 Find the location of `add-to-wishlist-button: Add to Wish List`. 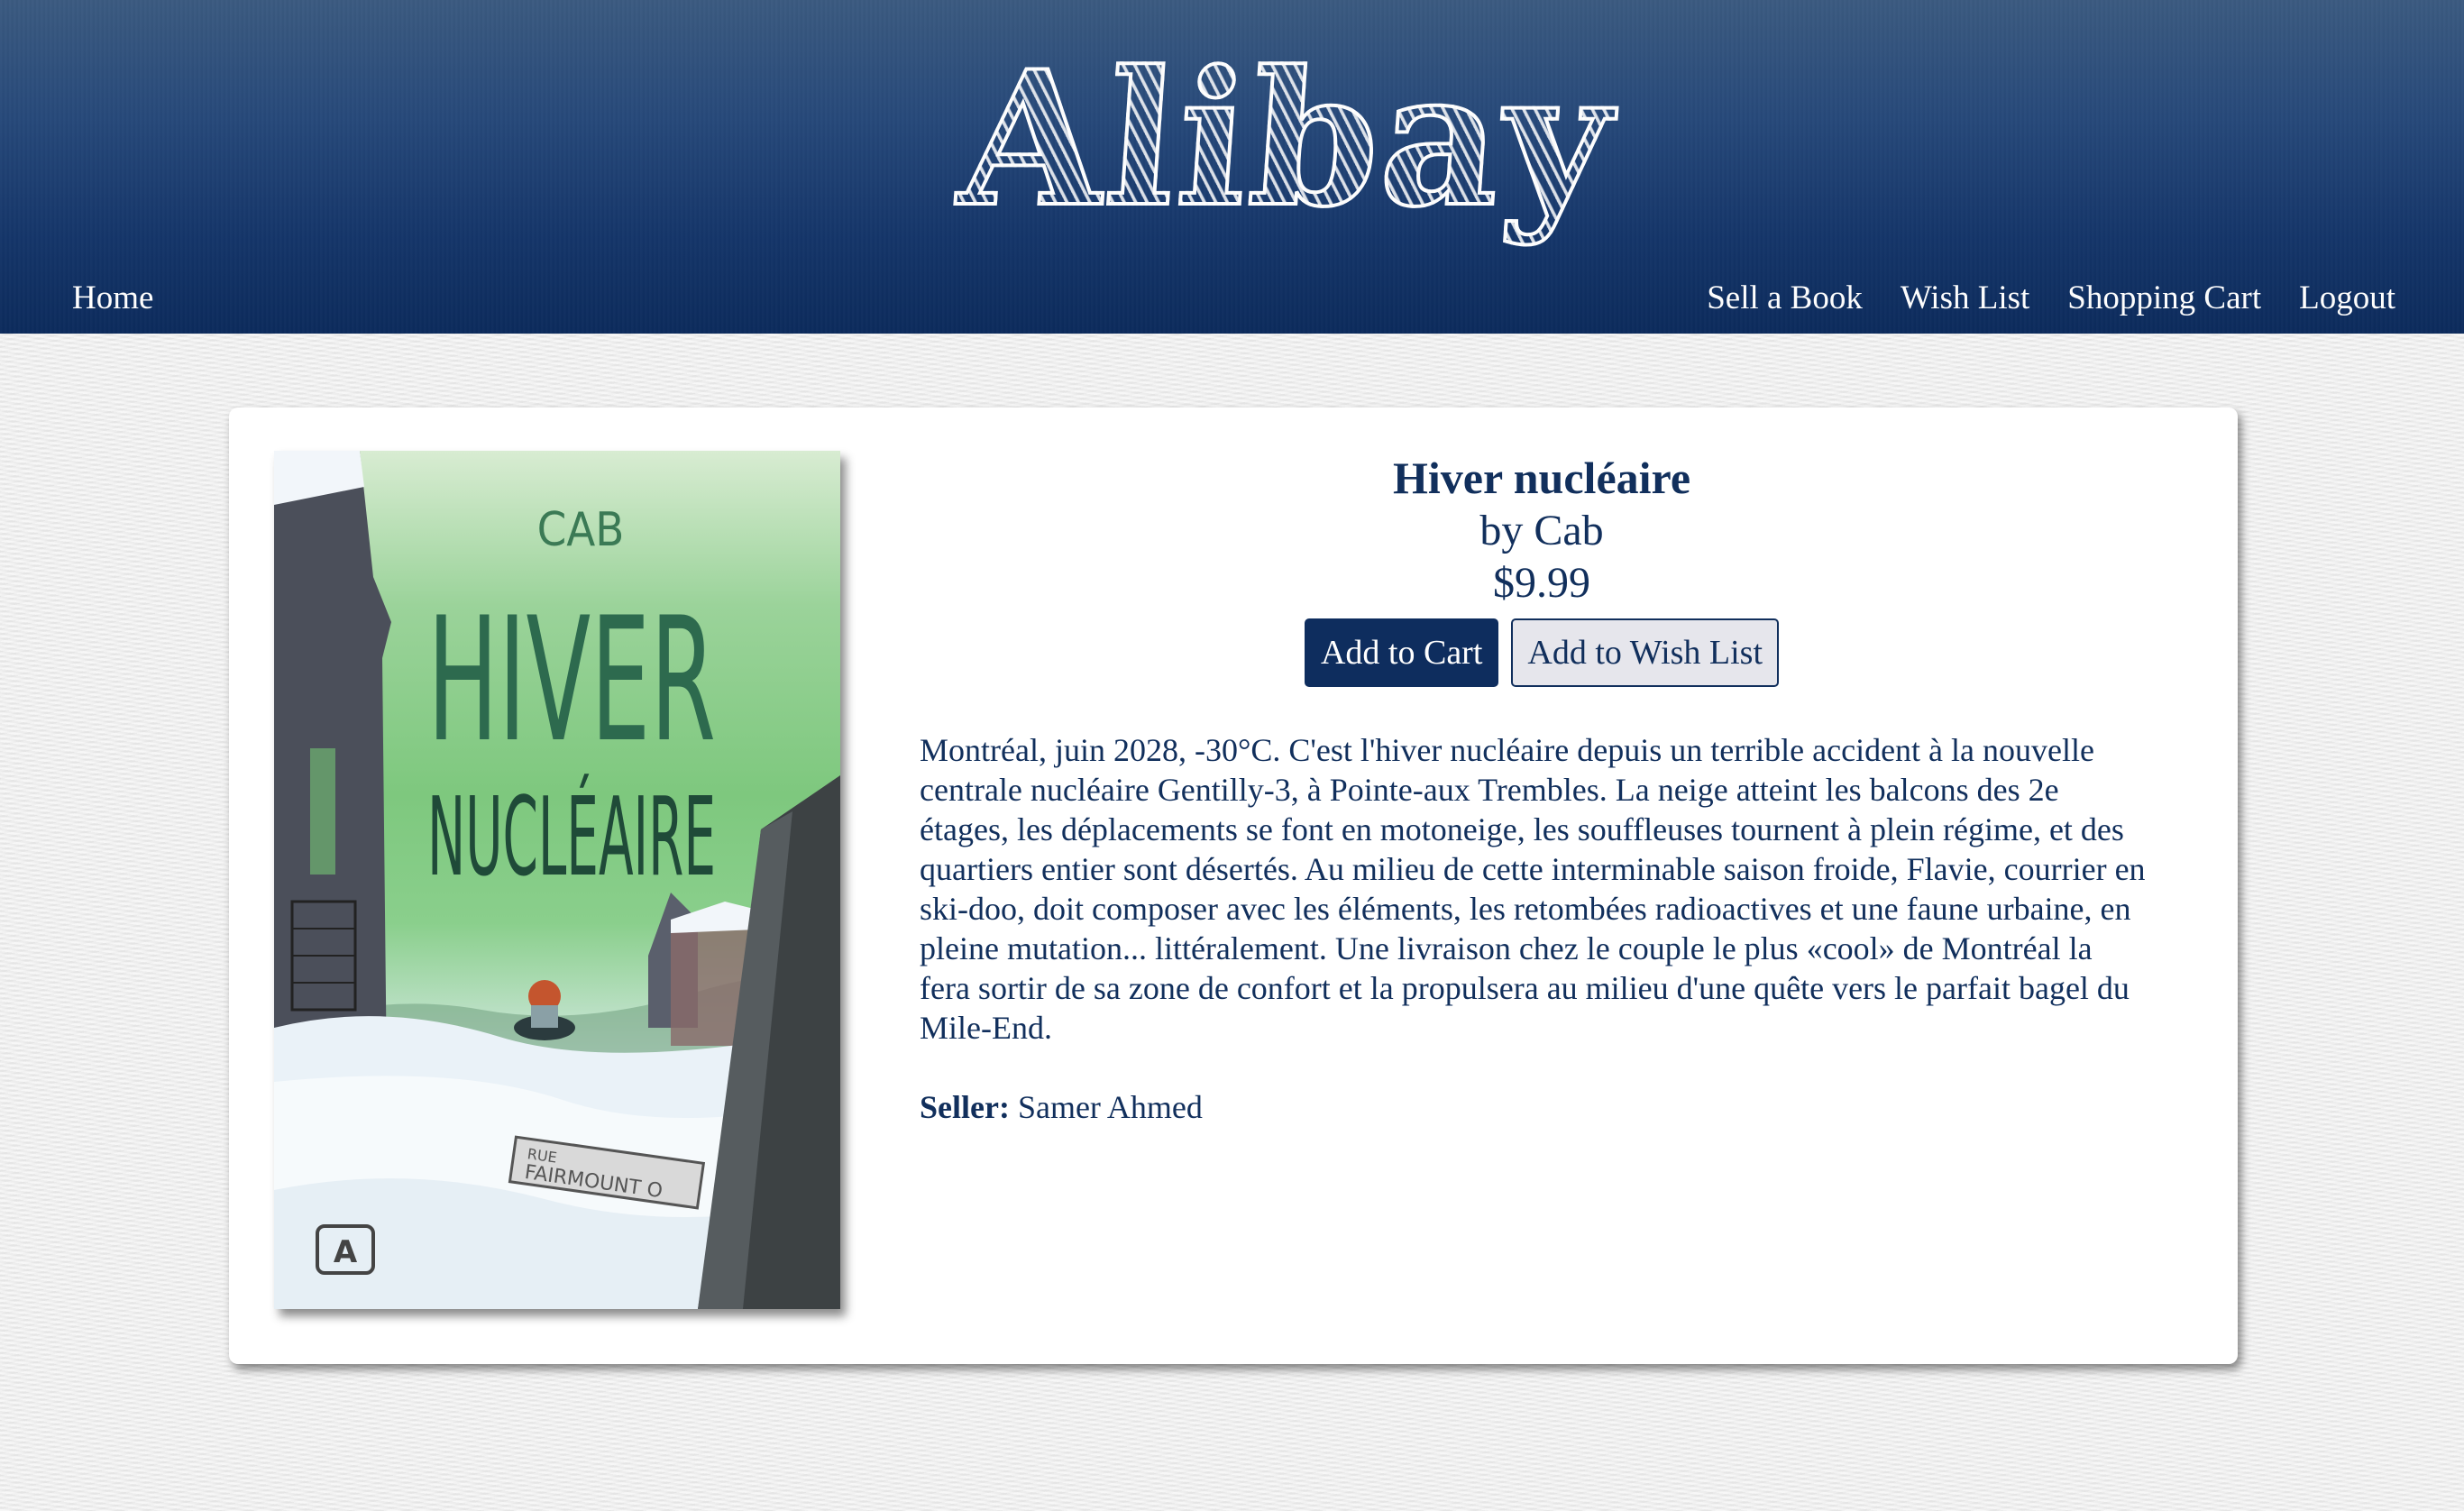

add-to-wishlist-button: Add to Wish List is located at coordinates (1645, 652).